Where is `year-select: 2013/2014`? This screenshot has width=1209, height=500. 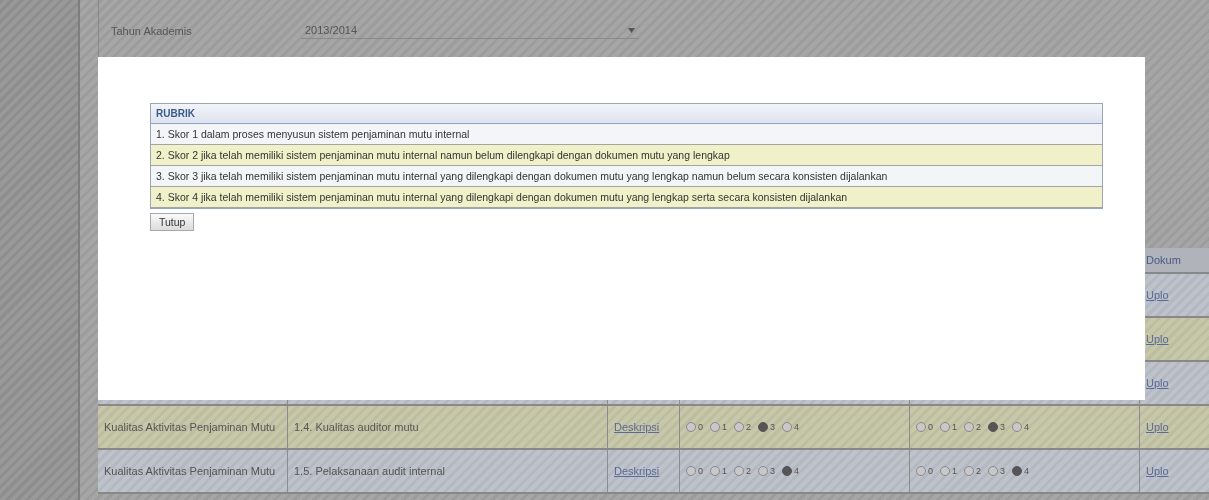 year-select: 2013/2014 is located at coordinates (470, 30).